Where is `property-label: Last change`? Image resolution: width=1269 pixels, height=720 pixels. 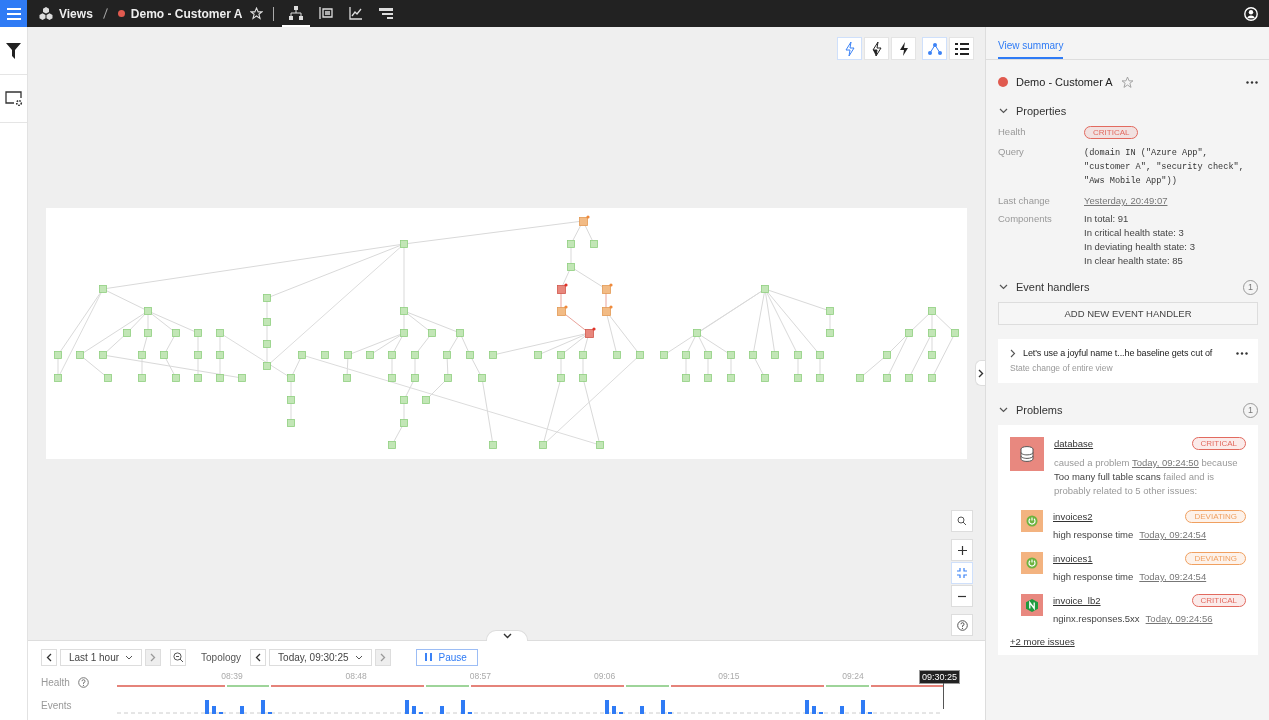
property-label: Last change is located at coordinates (1024, 200).